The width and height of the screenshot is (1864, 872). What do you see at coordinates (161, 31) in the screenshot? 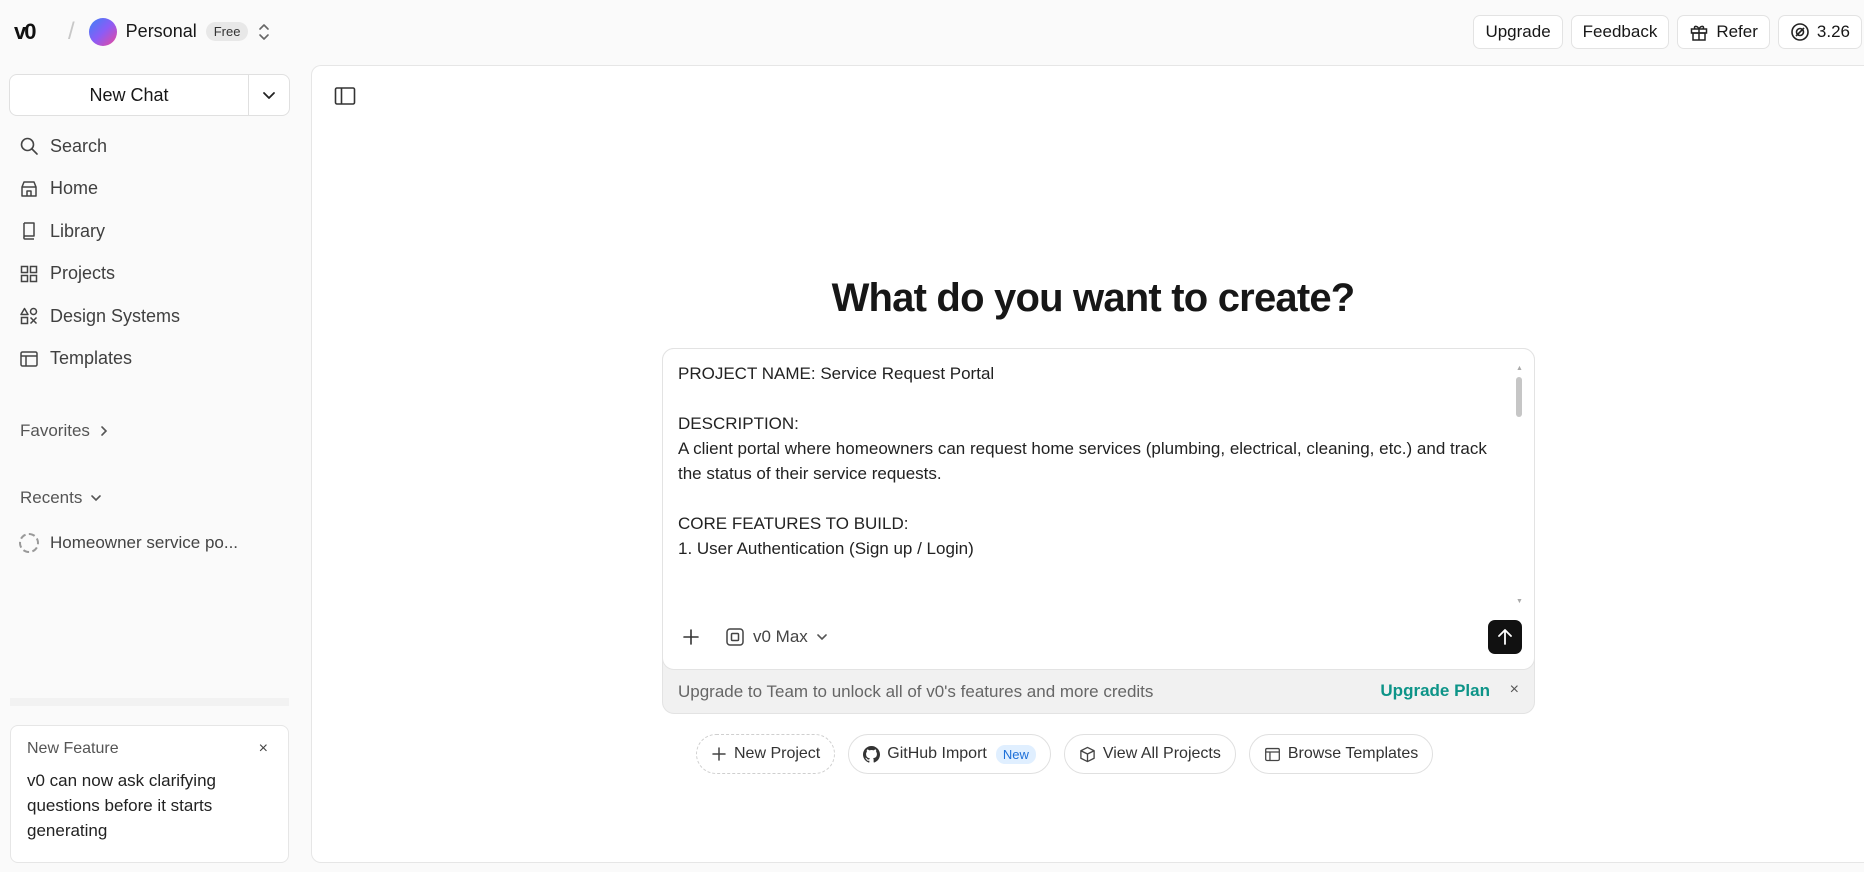
I see `workspace-name: Personal` at bounding box center [161, 31].